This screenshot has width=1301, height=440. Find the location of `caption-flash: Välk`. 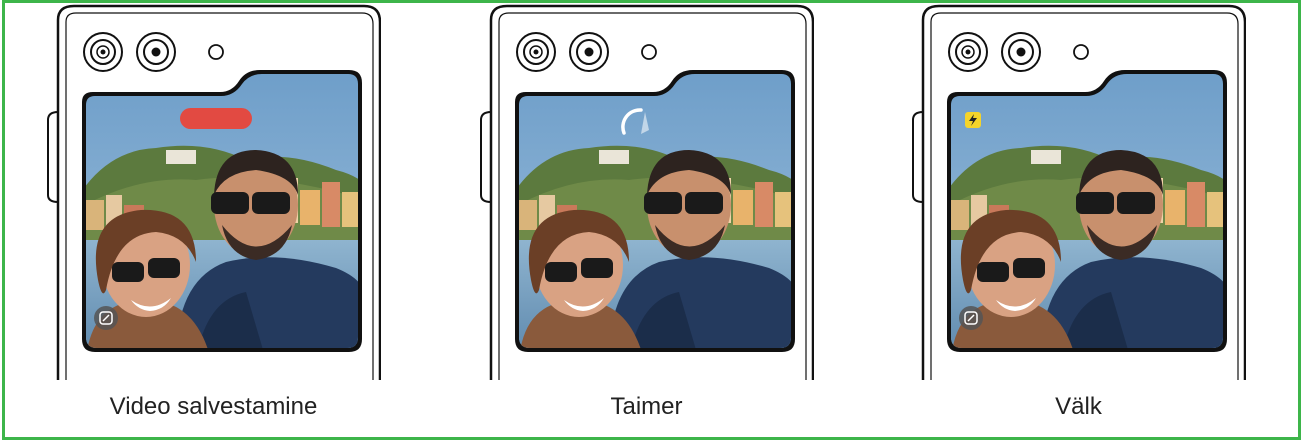

caption-flash: Välk is located at coordinates (1078, 406).